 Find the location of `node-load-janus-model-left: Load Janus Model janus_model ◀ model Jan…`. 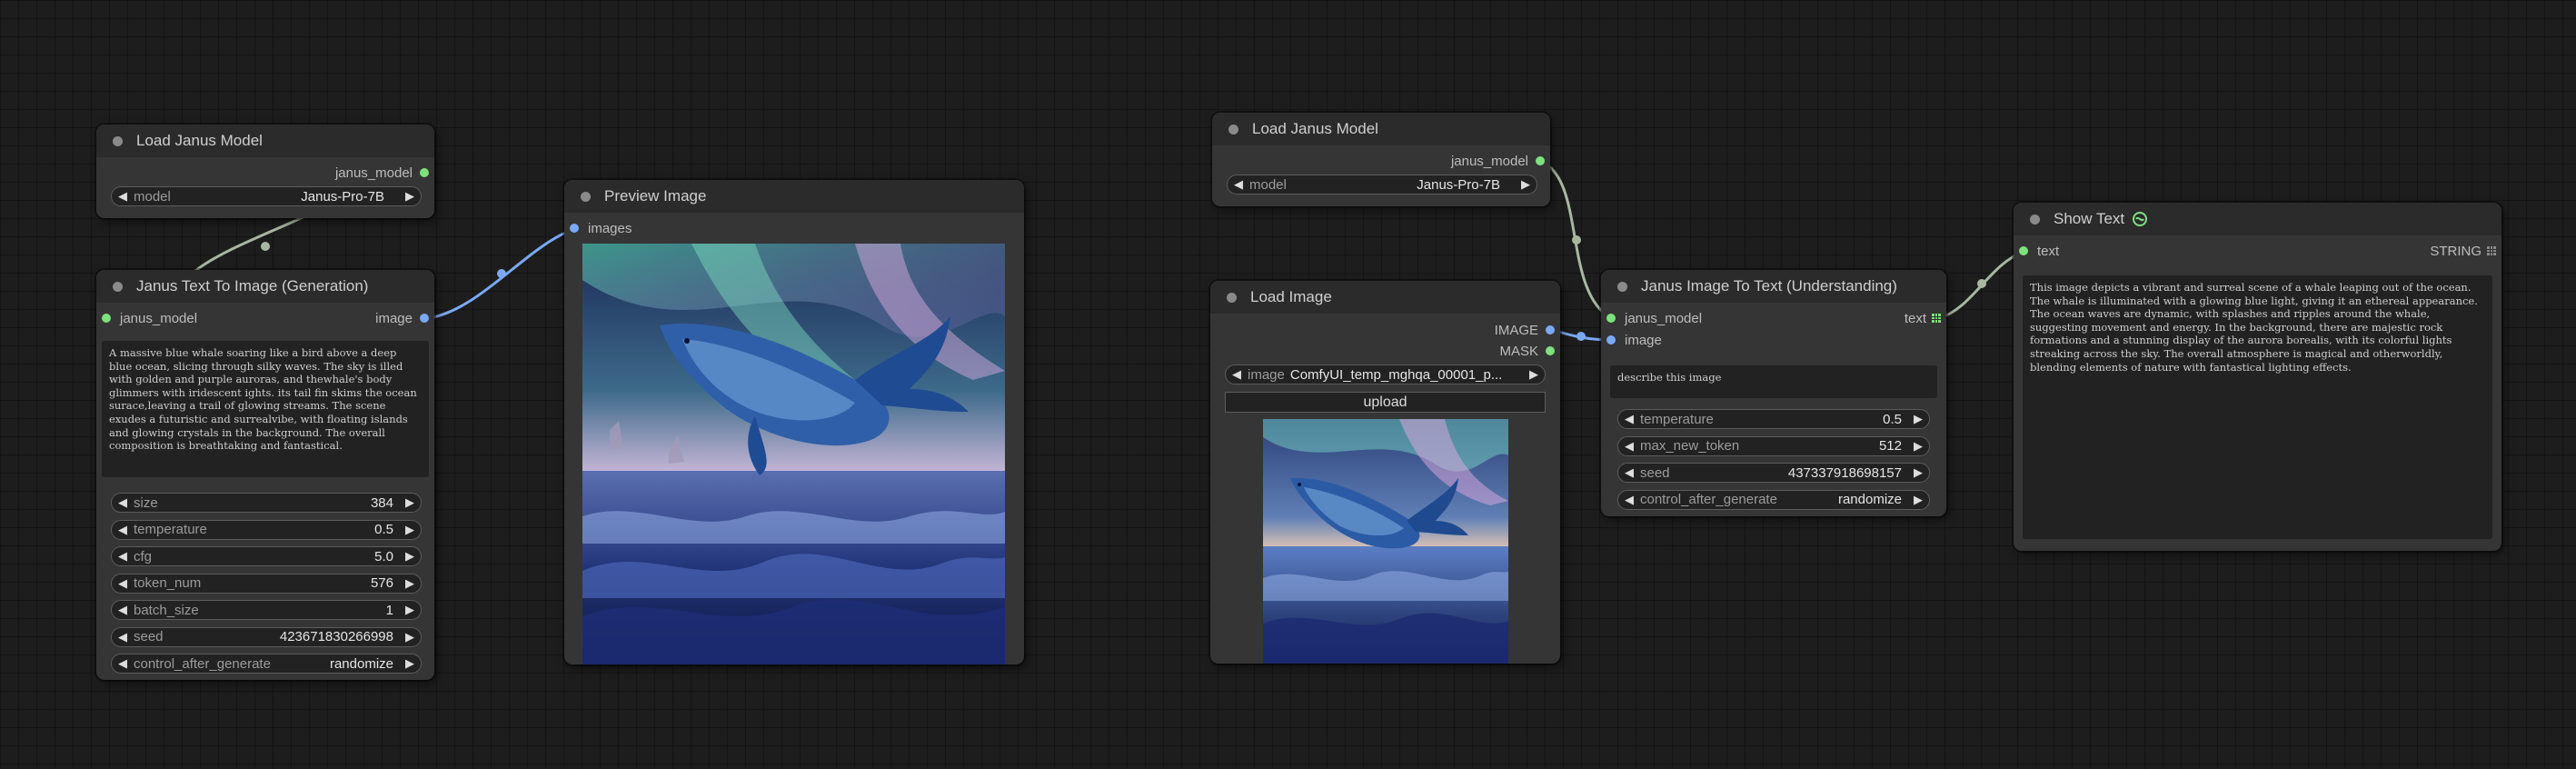

node-load-janus-model-left: Load Janus Model janus_model ◀ model Jan… is located at coordinates (265, 171).